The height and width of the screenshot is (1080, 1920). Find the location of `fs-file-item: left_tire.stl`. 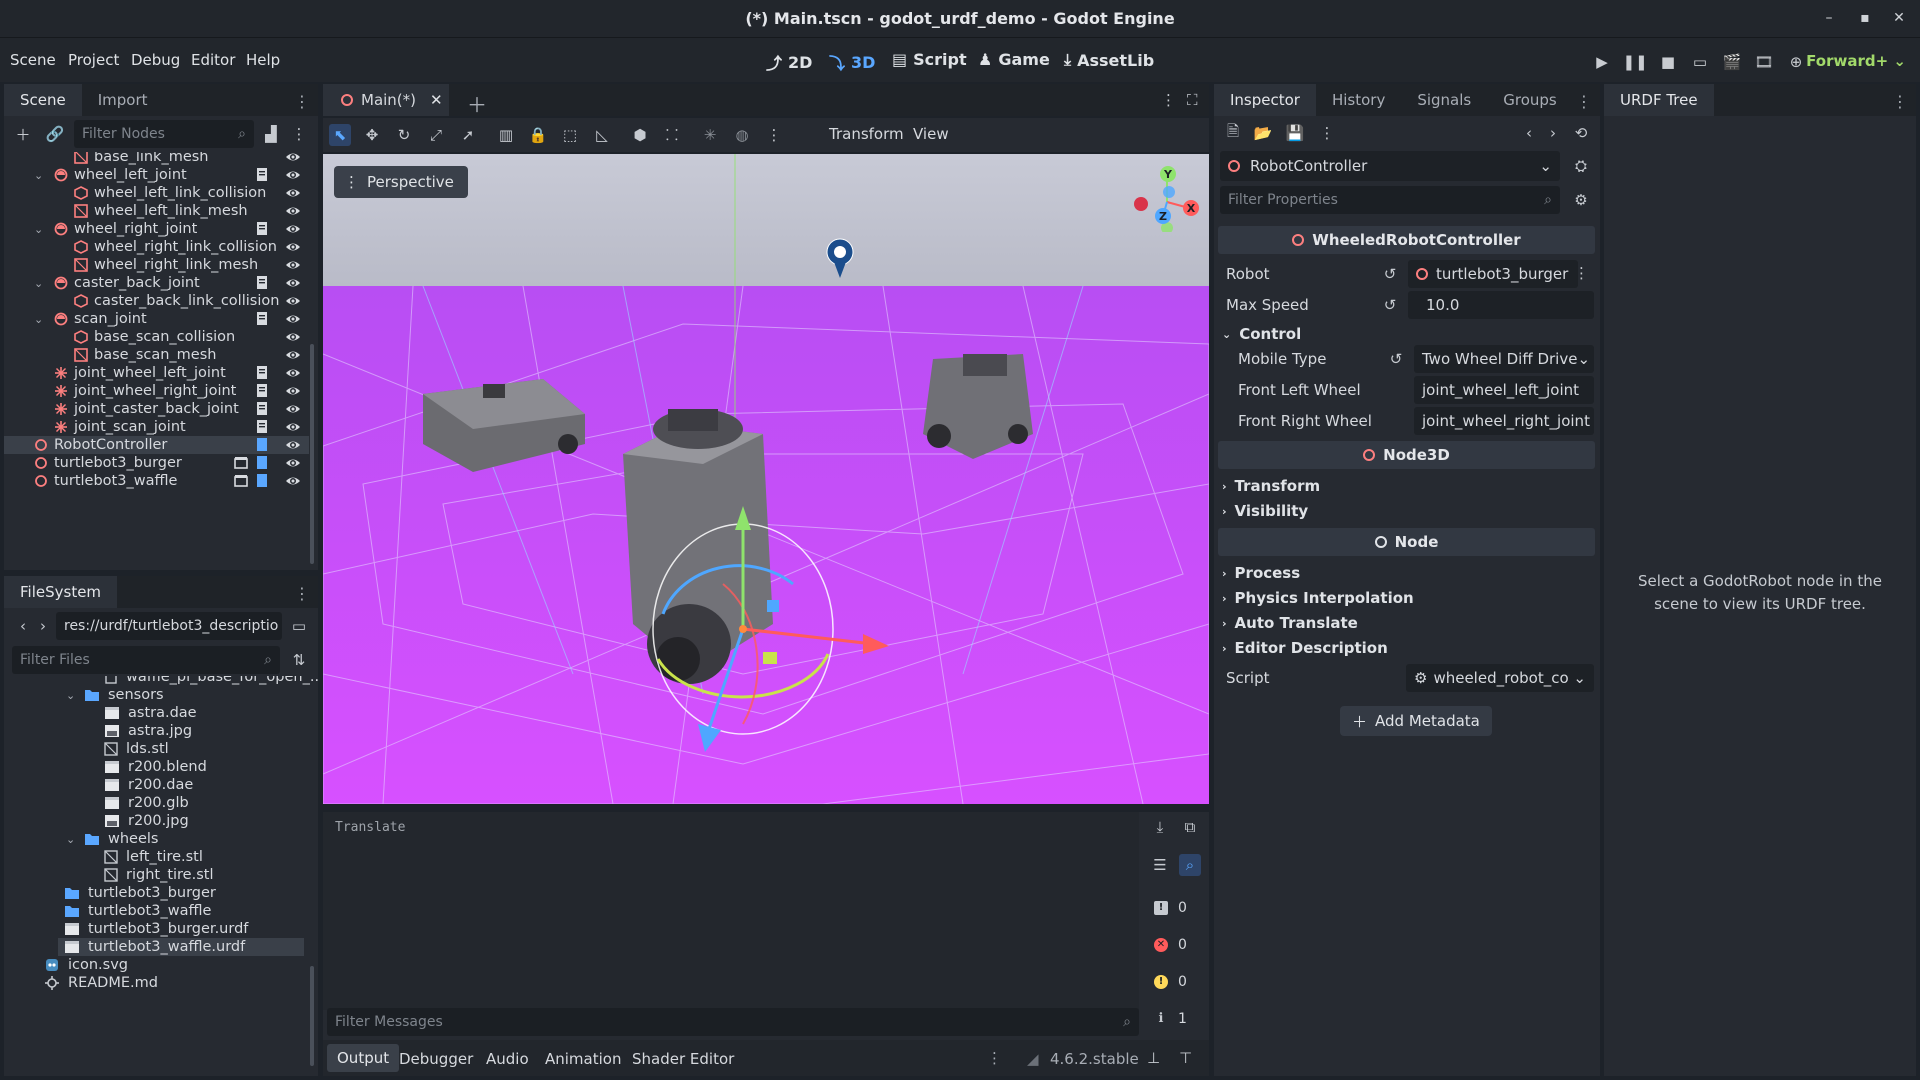

fs-file-item: left_tire.stl is located at coordinates (154, 857).